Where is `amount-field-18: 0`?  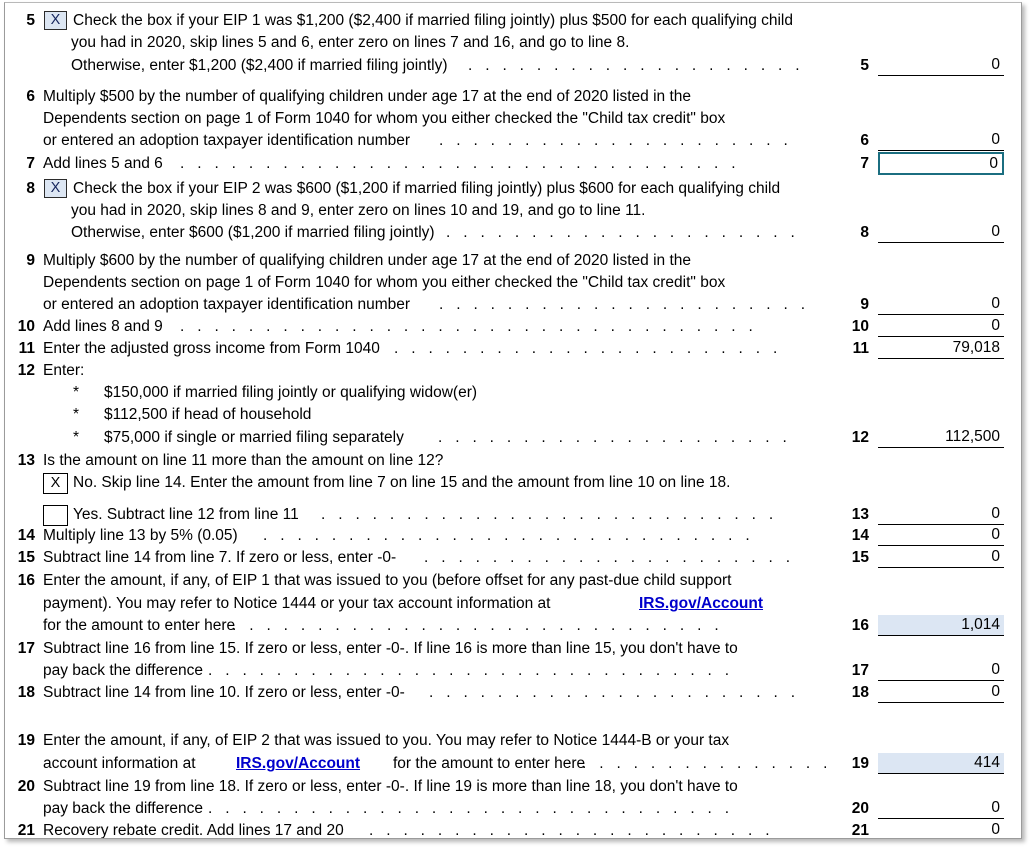
amount-field-18: 0 is located at coordinates (941, 692).